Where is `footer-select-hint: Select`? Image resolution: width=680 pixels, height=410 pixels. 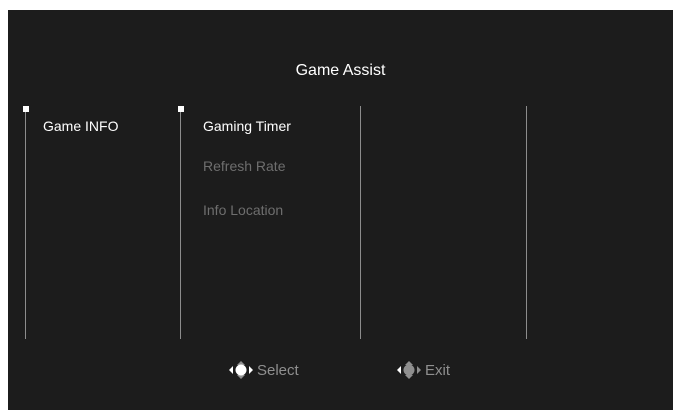 footer-select-hint: Select is located at coordinates (263, 370).